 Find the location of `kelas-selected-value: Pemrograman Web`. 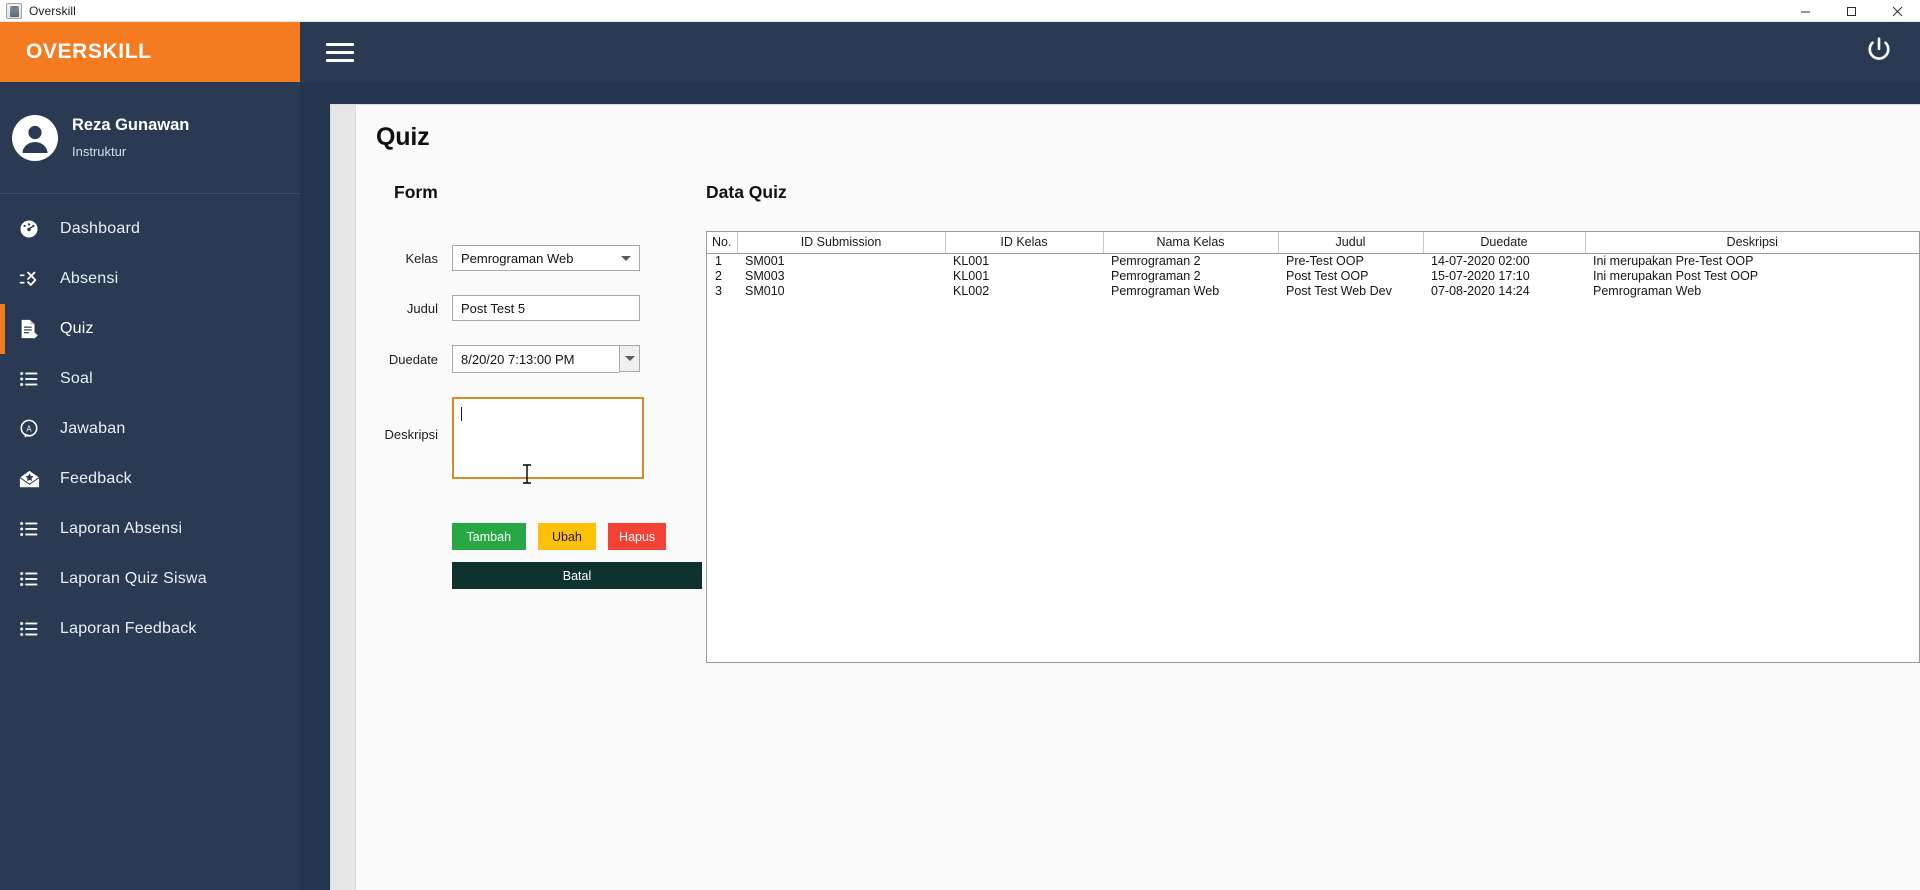

kelas-selected-value: Pemrograman Web is located at coordinates (517, 258).